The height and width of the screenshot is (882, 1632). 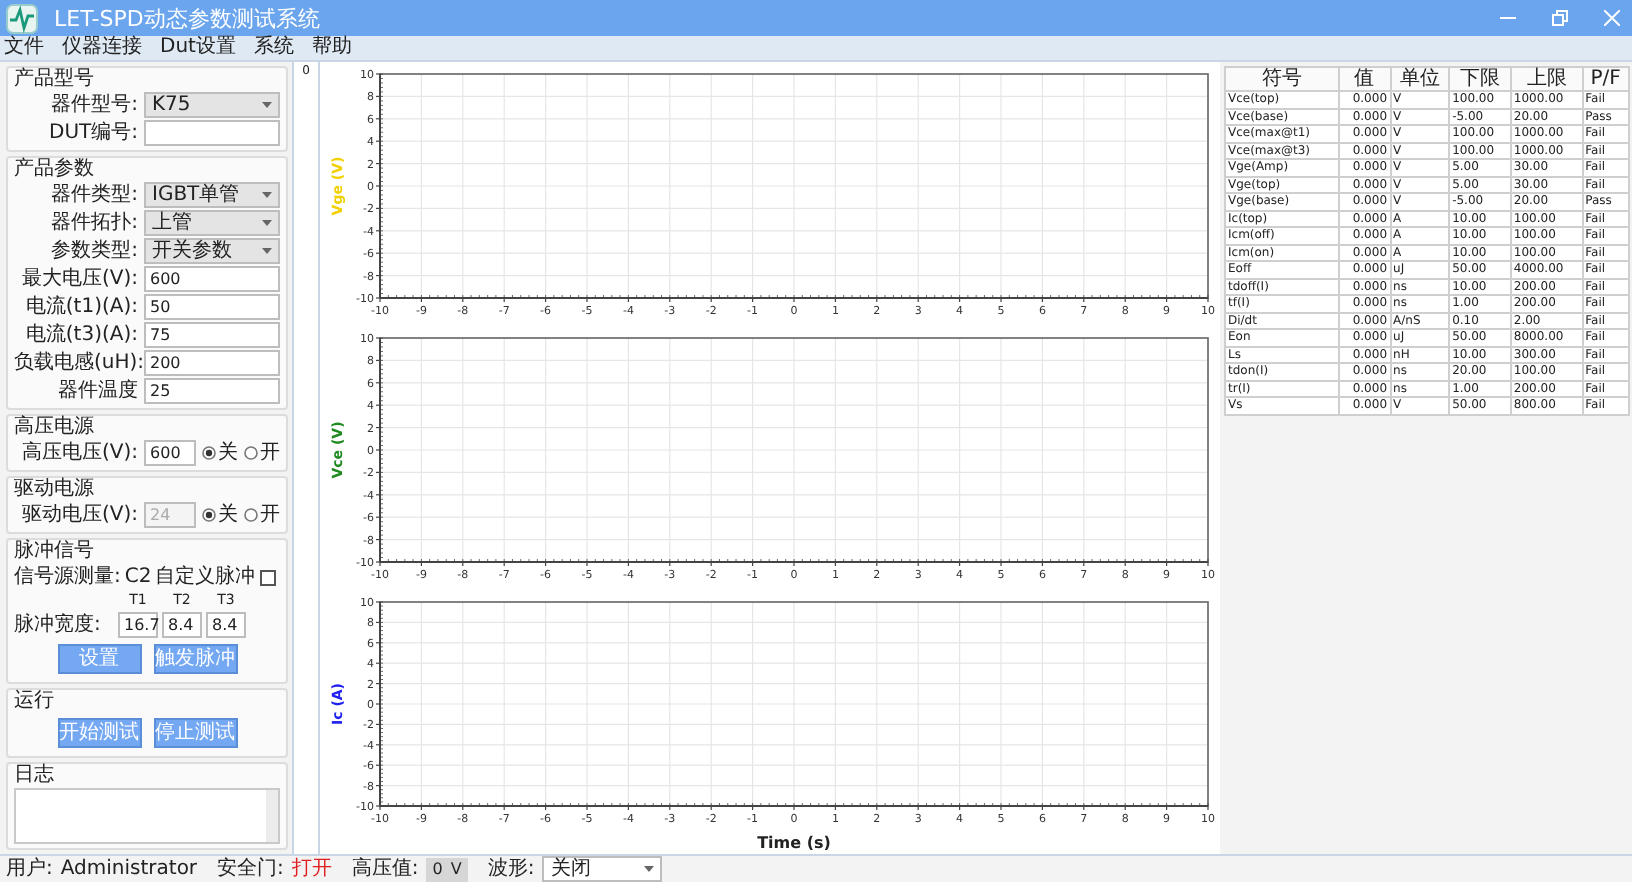 I want to click on column-header: 单位, so click(x=1420, y=79).